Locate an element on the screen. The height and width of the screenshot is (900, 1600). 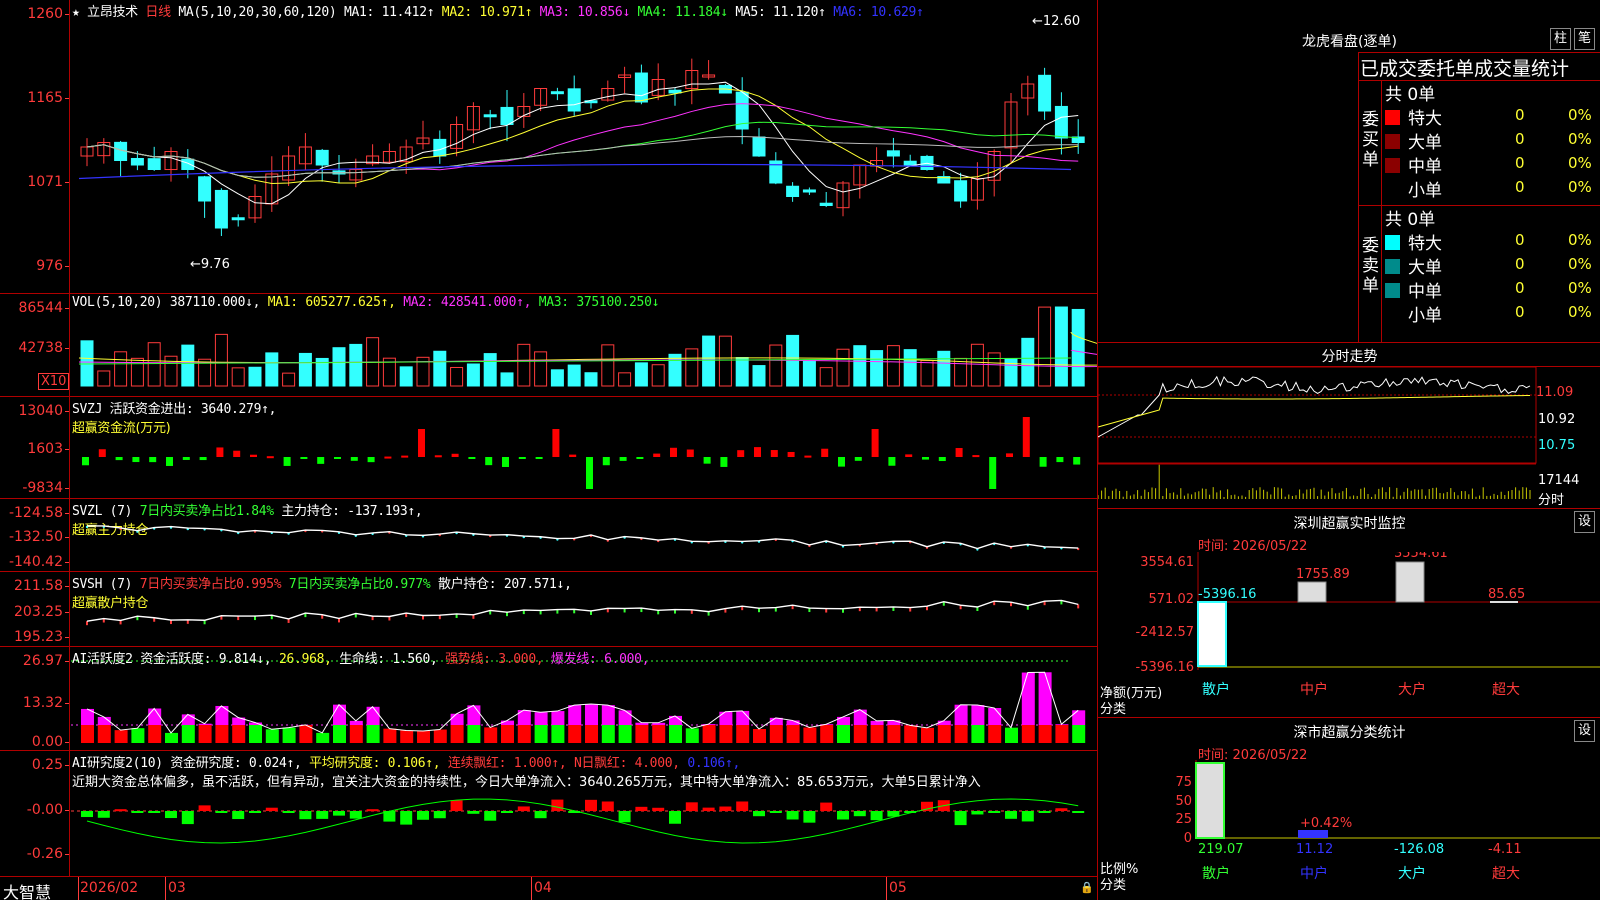
sz-class-settings-button: 设 is located at coordinates (1584, 731).